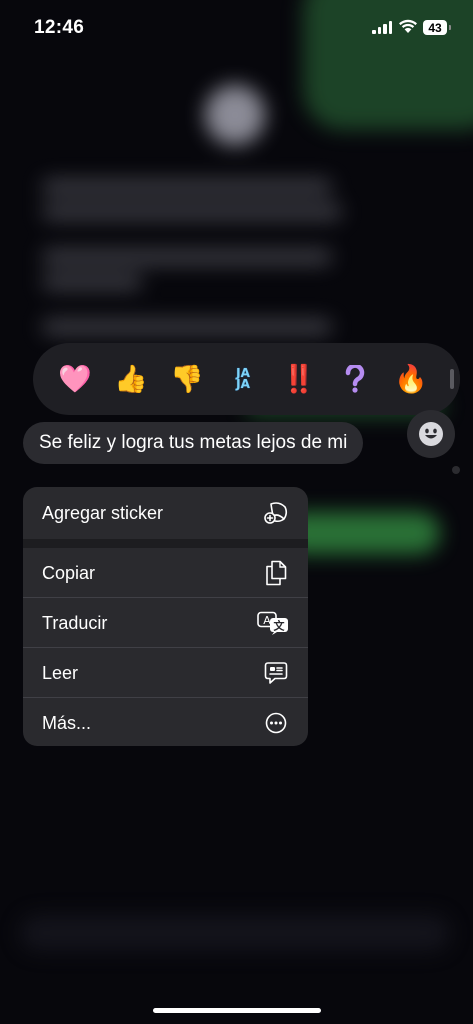  I want to click on reaction-question-button, so click(355, 379).